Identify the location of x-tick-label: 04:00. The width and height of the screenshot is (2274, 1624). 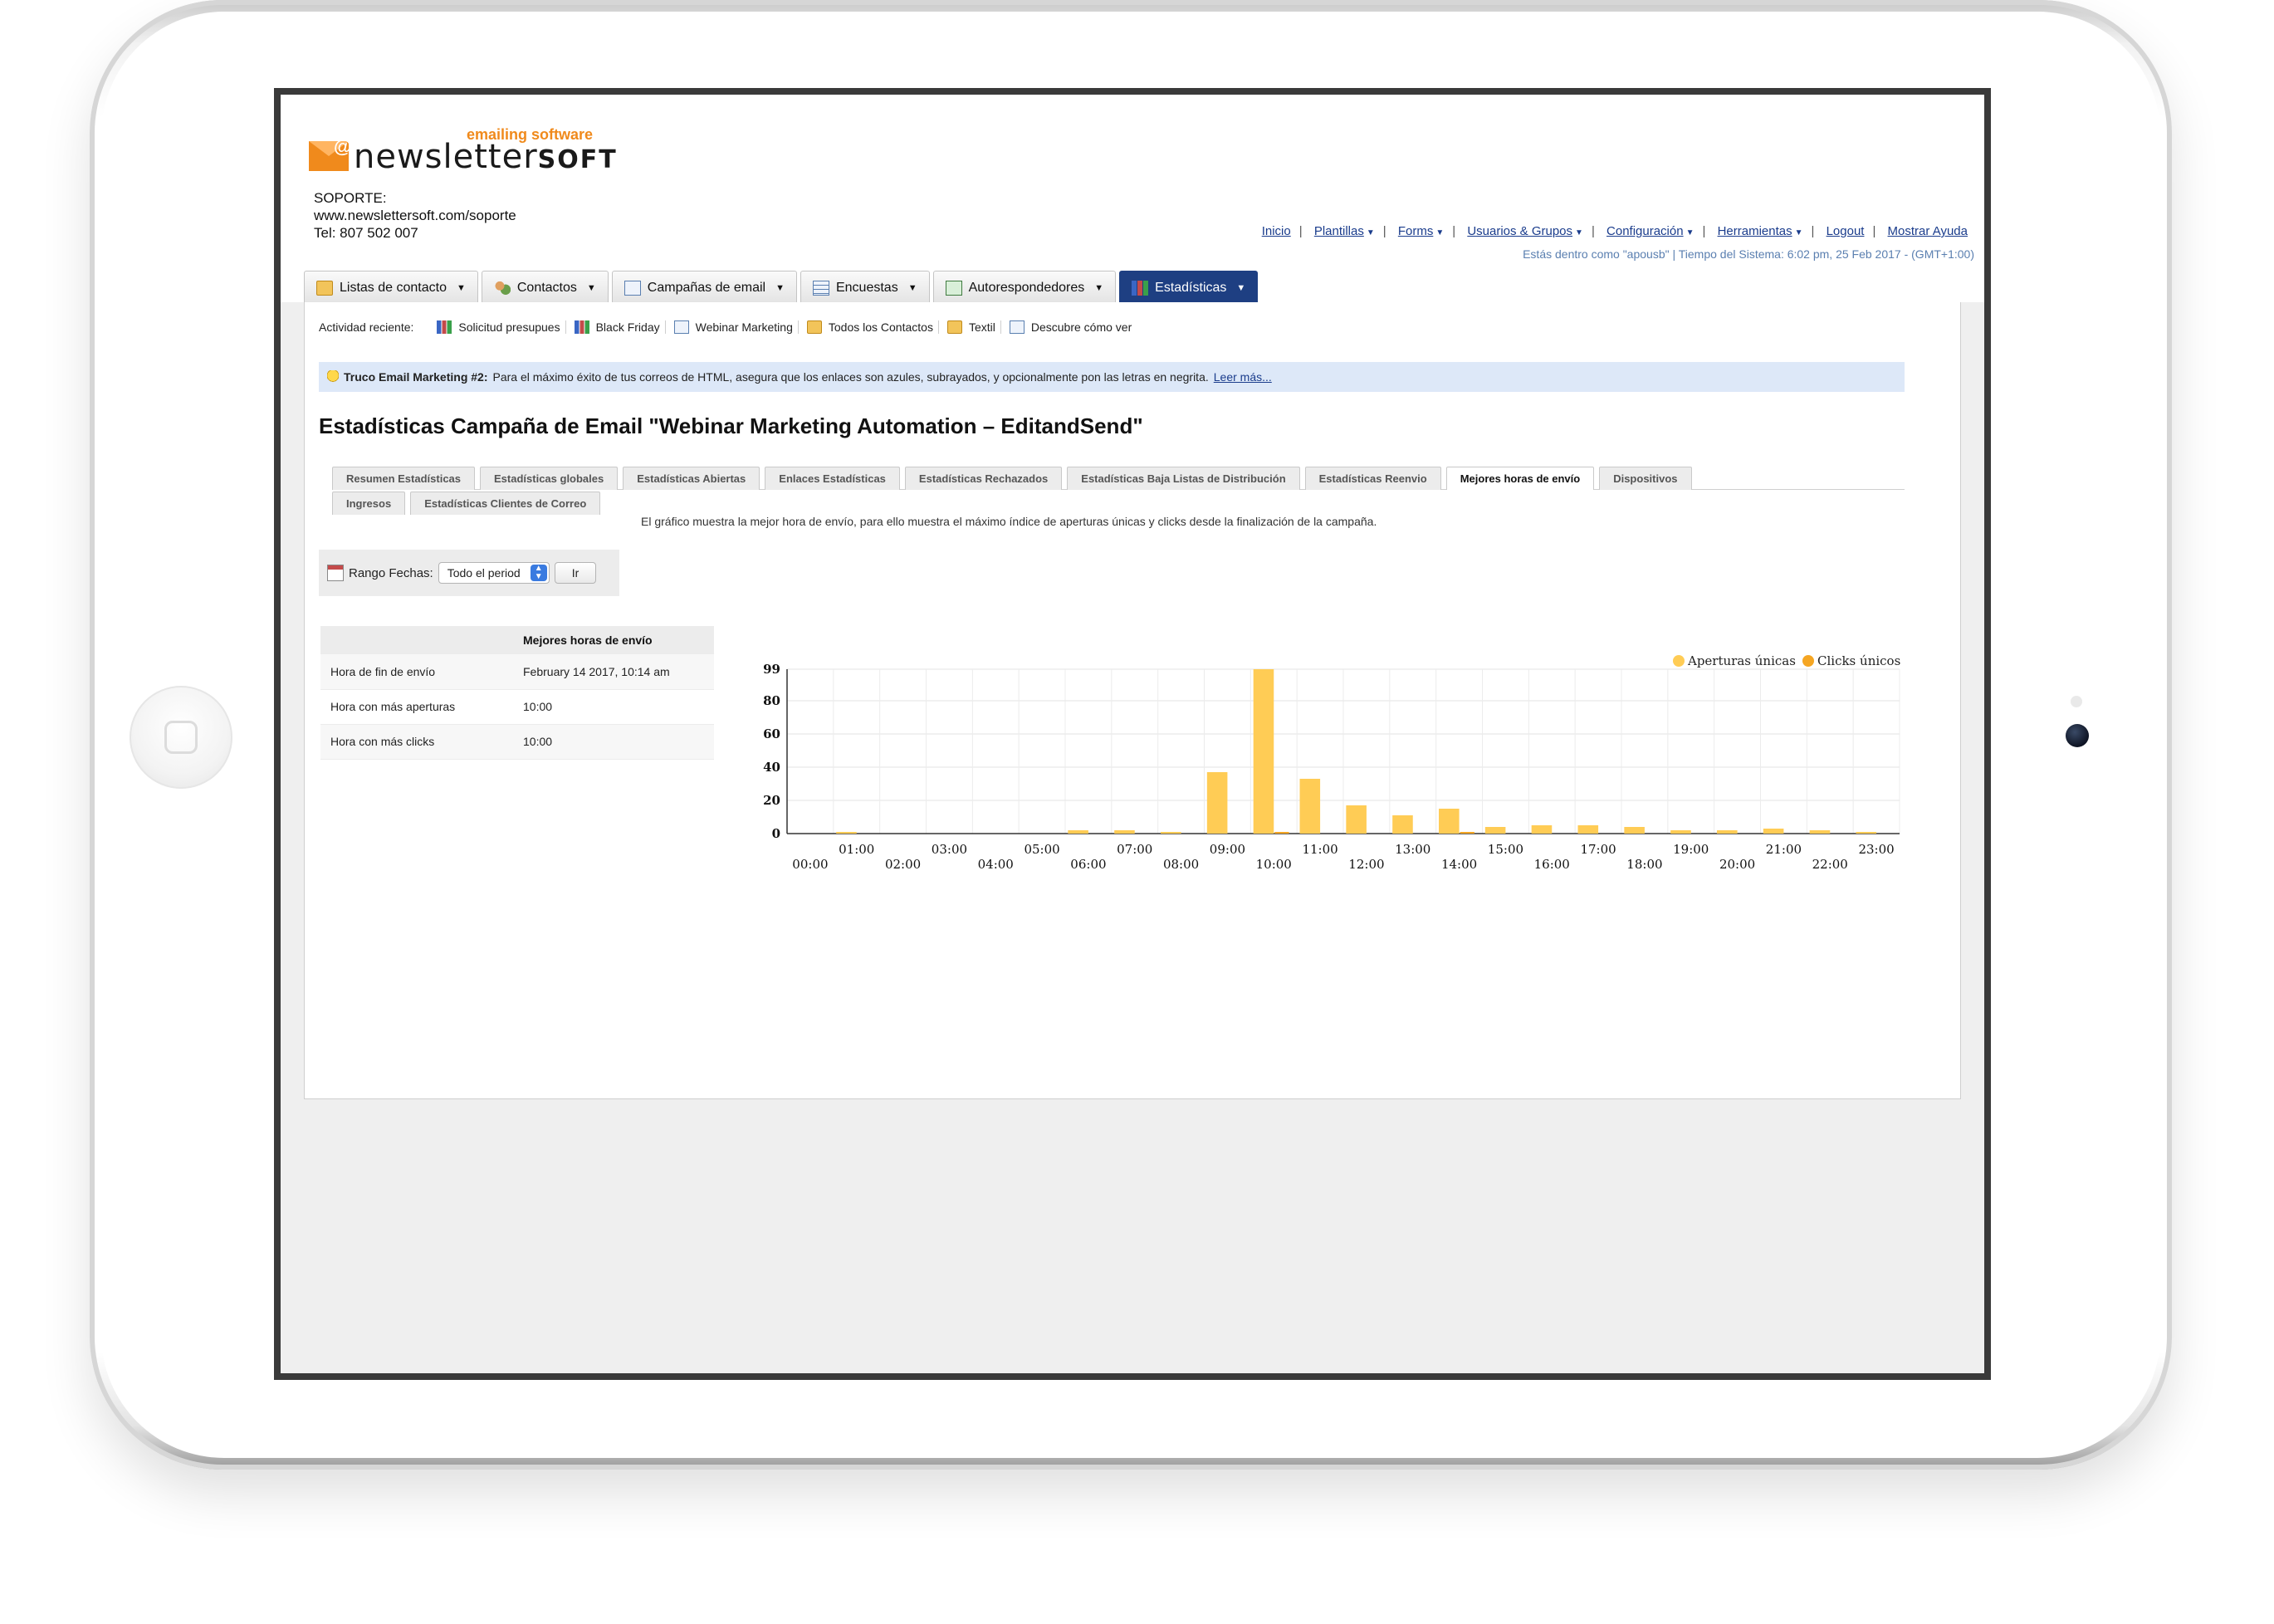
(996, 864).